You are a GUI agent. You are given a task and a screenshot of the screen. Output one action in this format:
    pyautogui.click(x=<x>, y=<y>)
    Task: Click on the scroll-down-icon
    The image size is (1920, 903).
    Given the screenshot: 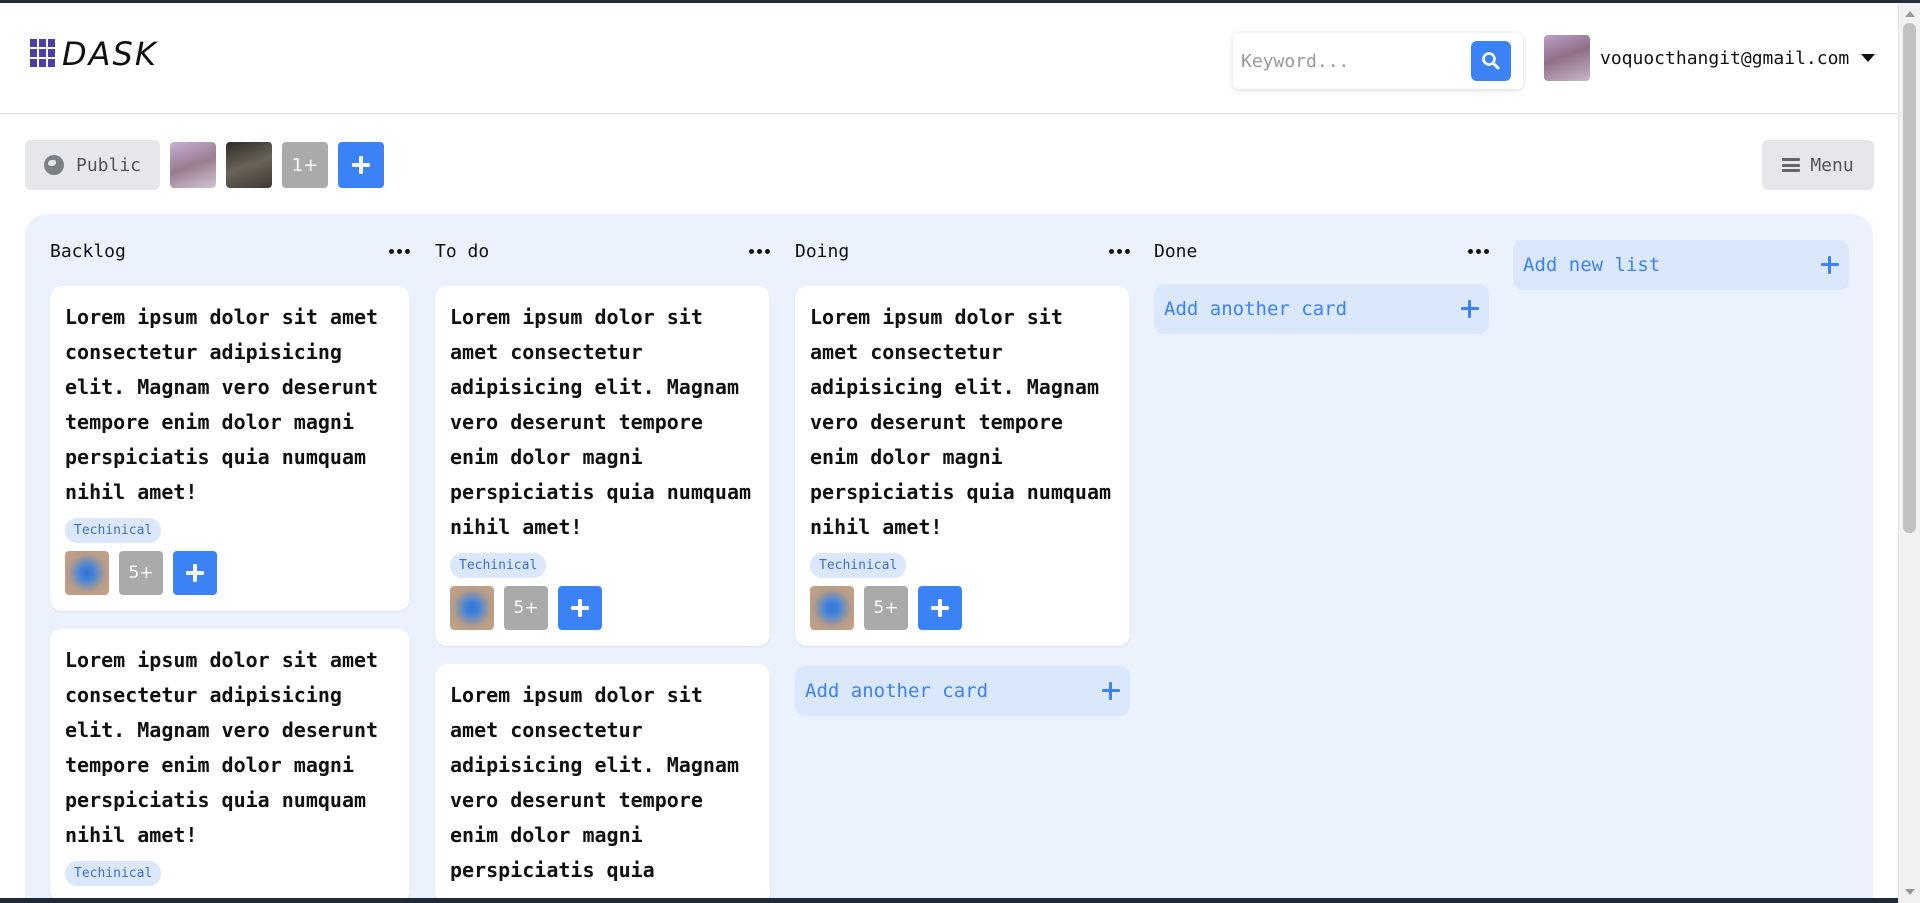 What is the action you would take?
    pyautogui.click(x=1910, y=892)
    